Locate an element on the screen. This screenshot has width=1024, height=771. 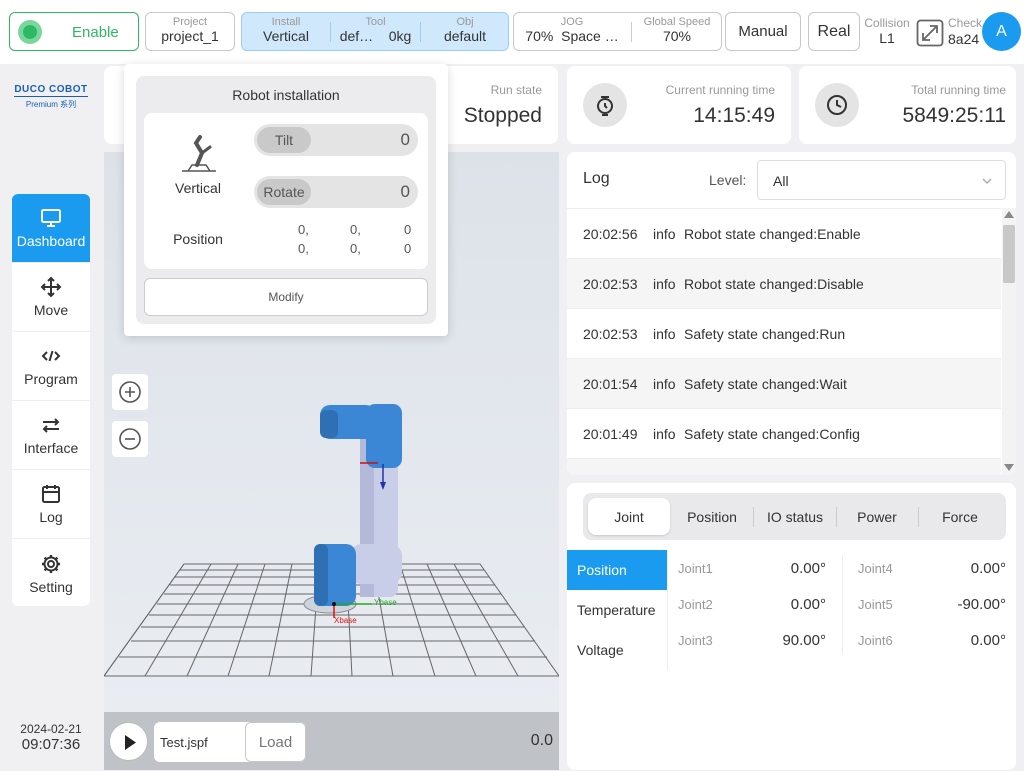
sidebar-item-label: Interface is located at coordinates (51, 448).